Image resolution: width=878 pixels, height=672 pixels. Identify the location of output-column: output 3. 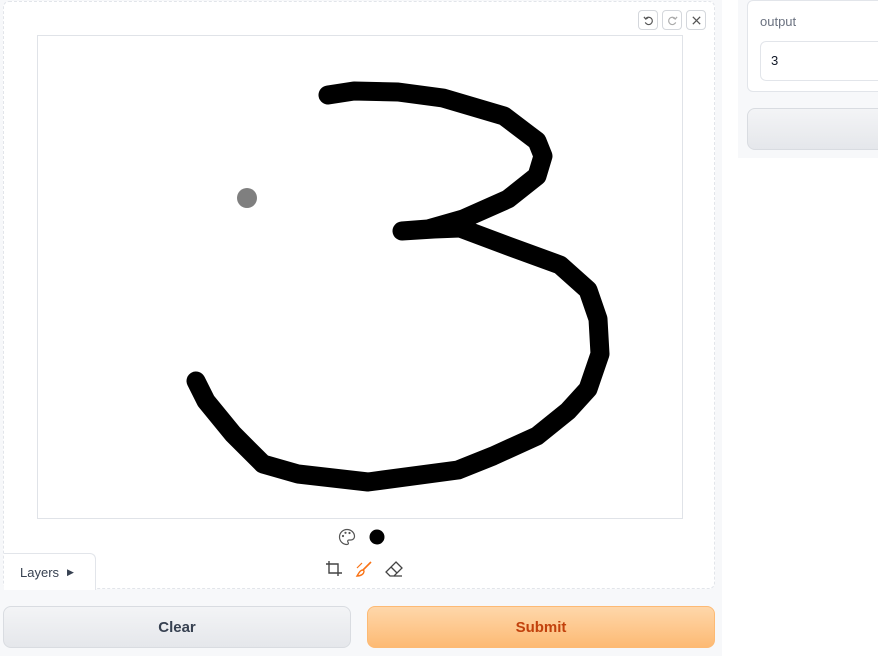
(808, 79).